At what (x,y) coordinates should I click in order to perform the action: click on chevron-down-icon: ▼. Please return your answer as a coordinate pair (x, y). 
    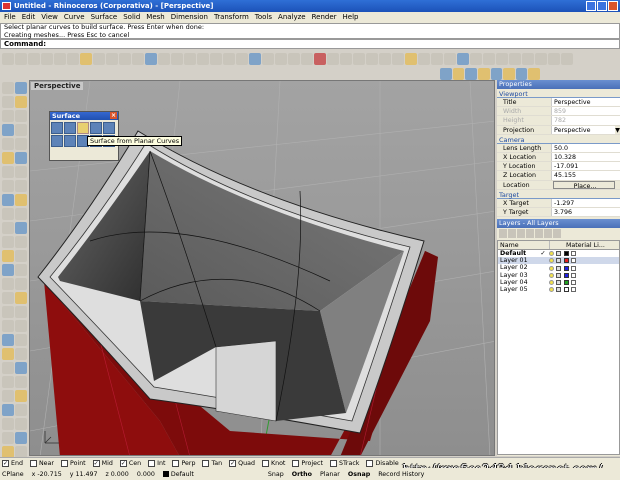
    Looking at the image, I should click on (617, 130).